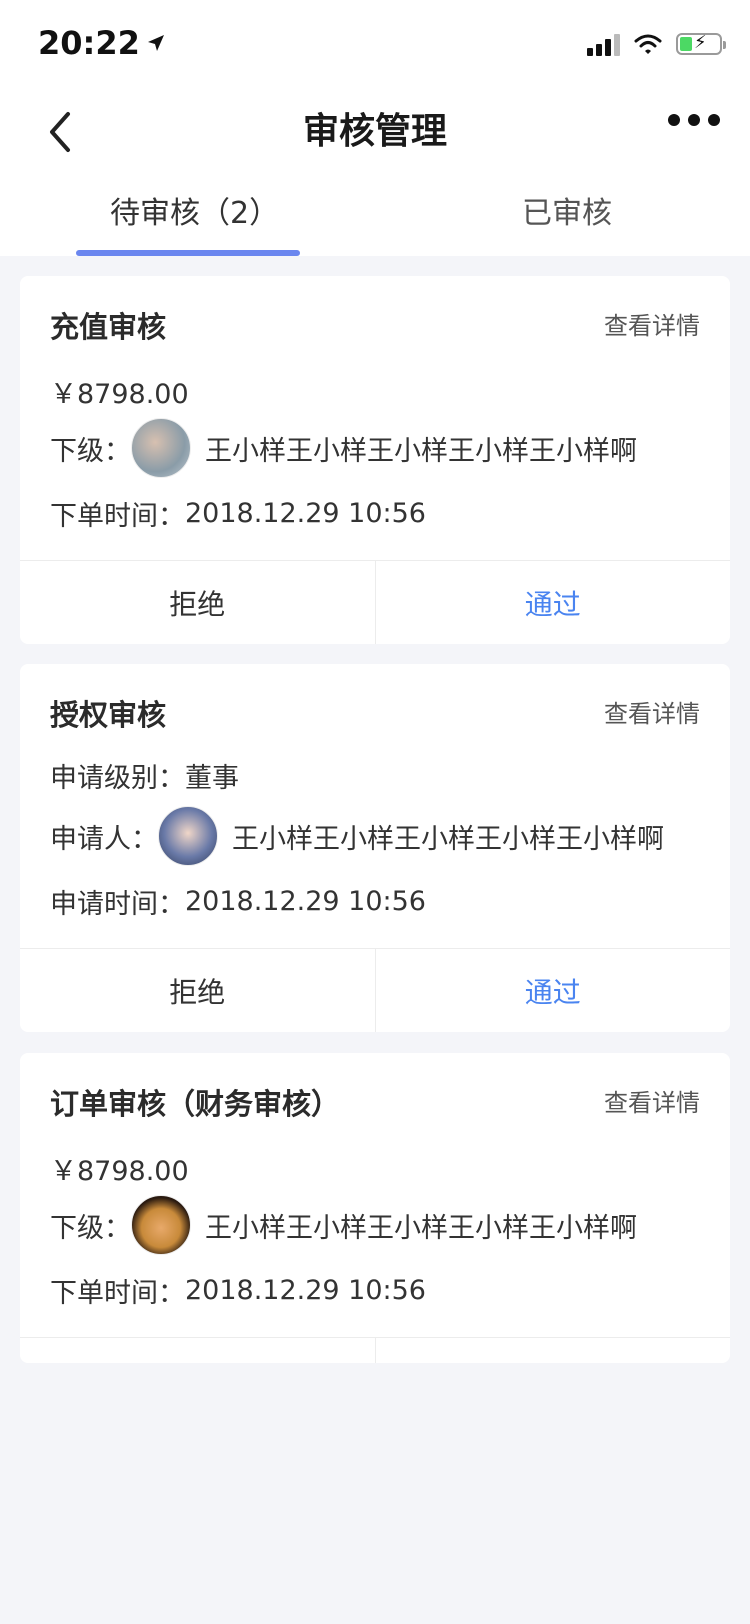  What do you see at coordinates (194, 210) in the screenshot?
I see `tab-pending: 待审核（2）` at bounding box center [194, 210].